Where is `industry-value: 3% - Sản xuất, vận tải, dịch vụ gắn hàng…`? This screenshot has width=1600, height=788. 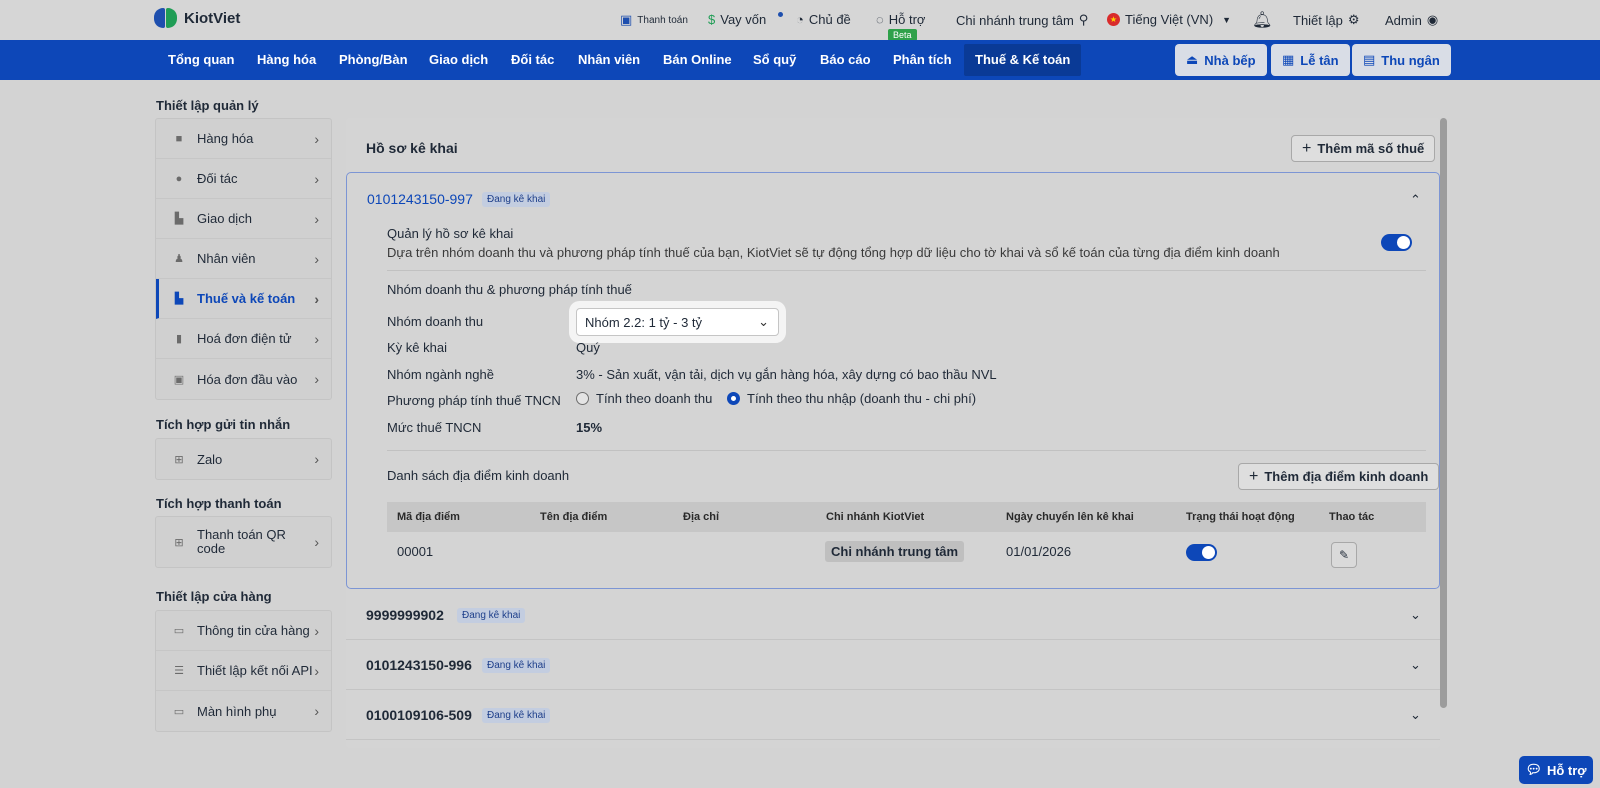 industry-value: 3% - Sản xuất, vận tải, dịch vụ gắn hàng… is located at coordinates (786, 374).